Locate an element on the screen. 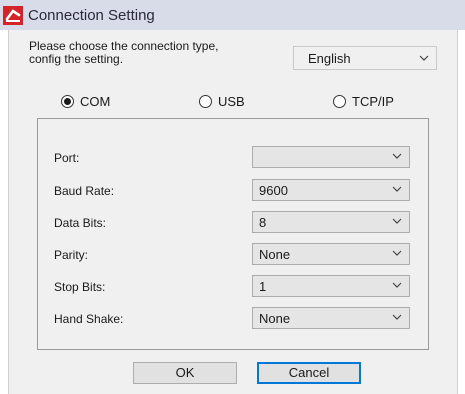 Image resolution: width=465 pixels, height=394 pixels. data-bits-select: 8 is located at coordinates (331, 222).